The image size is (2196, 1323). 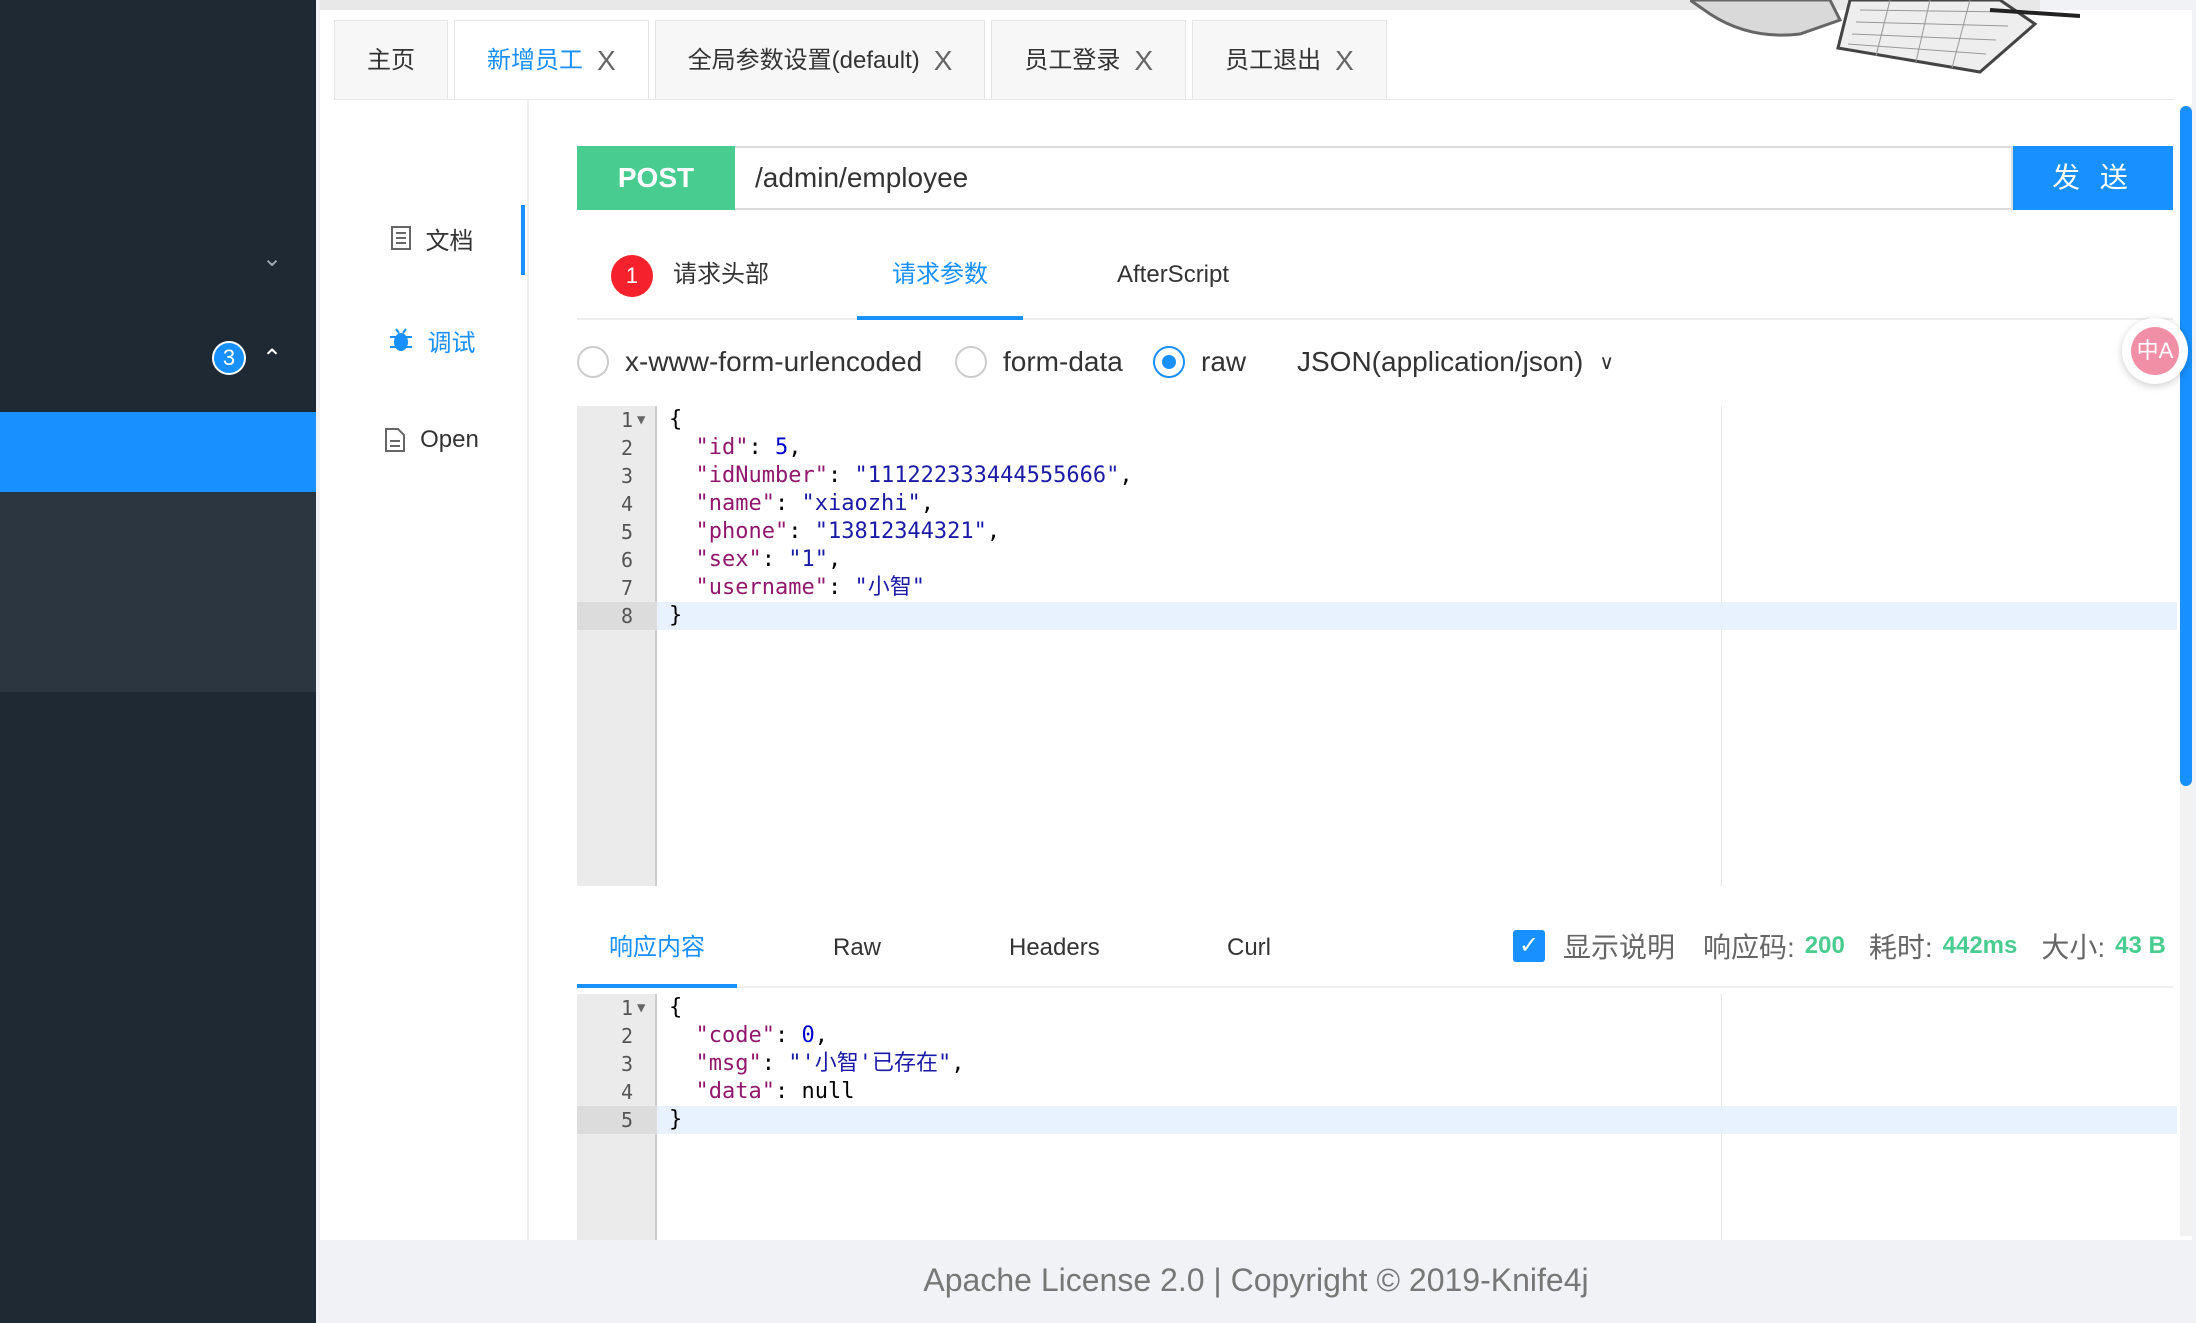 I want to click on content-type-select: JSON(application/json) ∨, so click(x=1455, y=362).